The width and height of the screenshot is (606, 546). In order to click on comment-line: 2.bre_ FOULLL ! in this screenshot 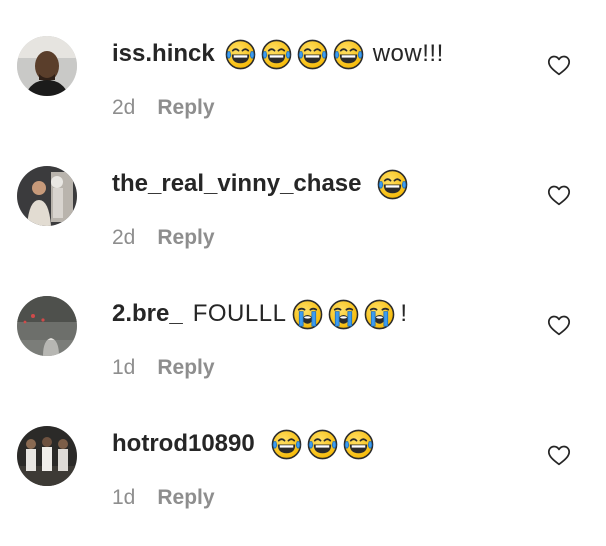, I will do `click(260, 314)`.